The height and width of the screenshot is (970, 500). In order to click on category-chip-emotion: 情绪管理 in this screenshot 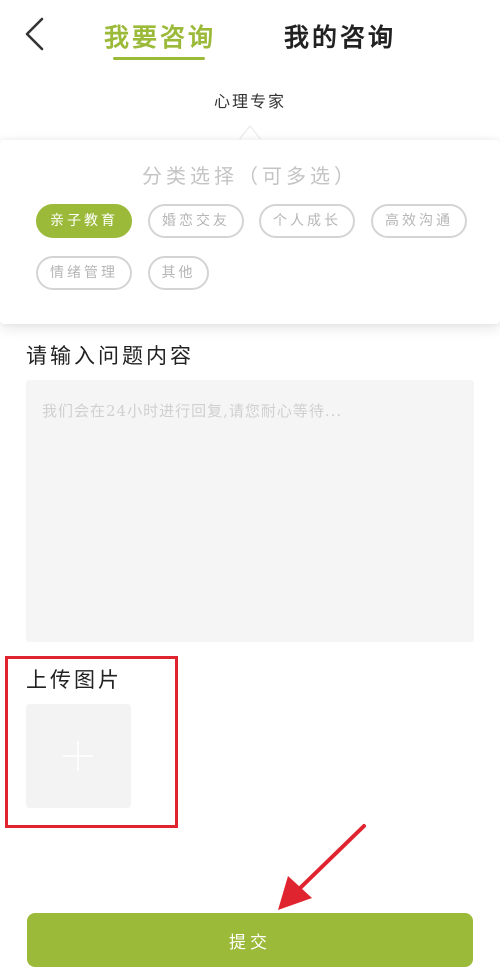, I will do `click(84, 273)`.